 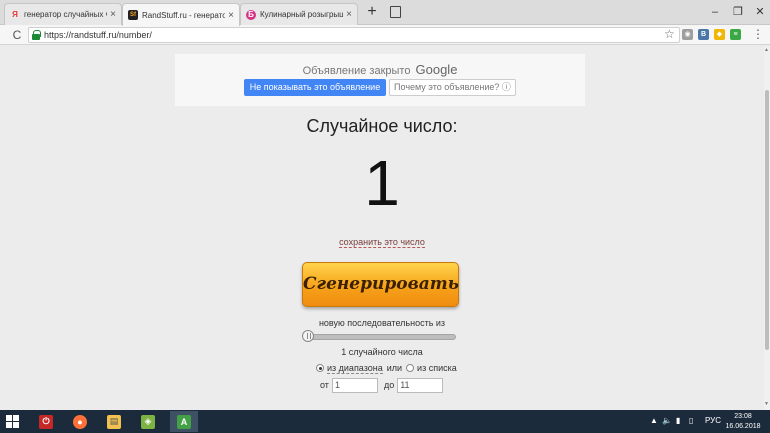 What do you see at coordinates (356, 71) in the screenshot?
I see `ad-title-text: Объявление закрыто` at bounding box center [356, 71].